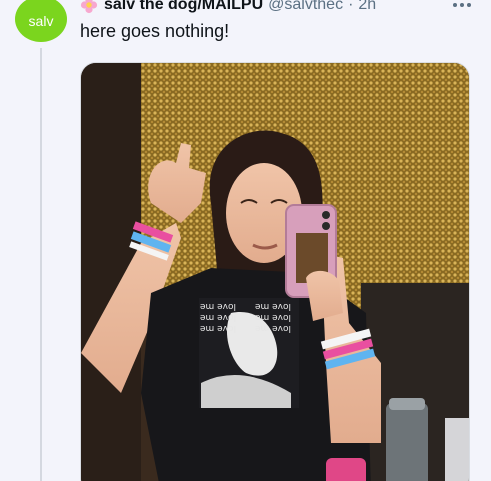  I want to click on shirt-print-text-5: love me, so click(273, 317).